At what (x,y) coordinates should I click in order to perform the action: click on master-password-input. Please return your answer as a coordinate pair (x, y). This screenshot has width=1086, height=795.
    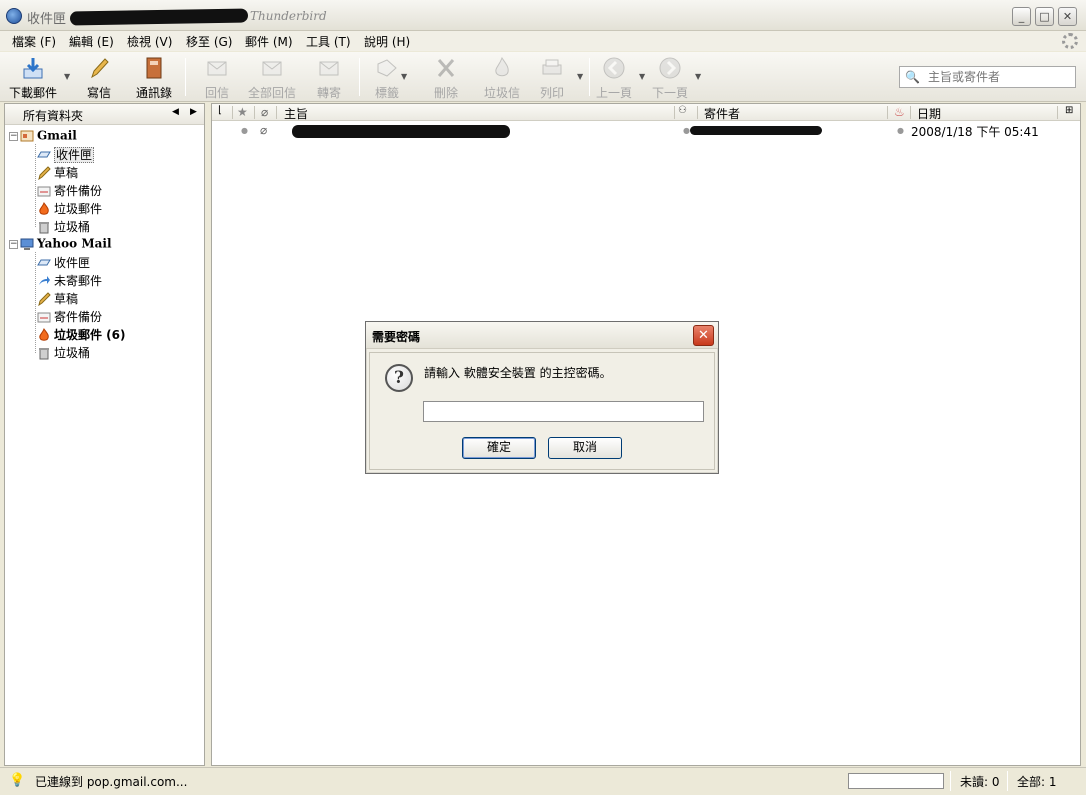
    Looking at the image, I should click on (563, 411).